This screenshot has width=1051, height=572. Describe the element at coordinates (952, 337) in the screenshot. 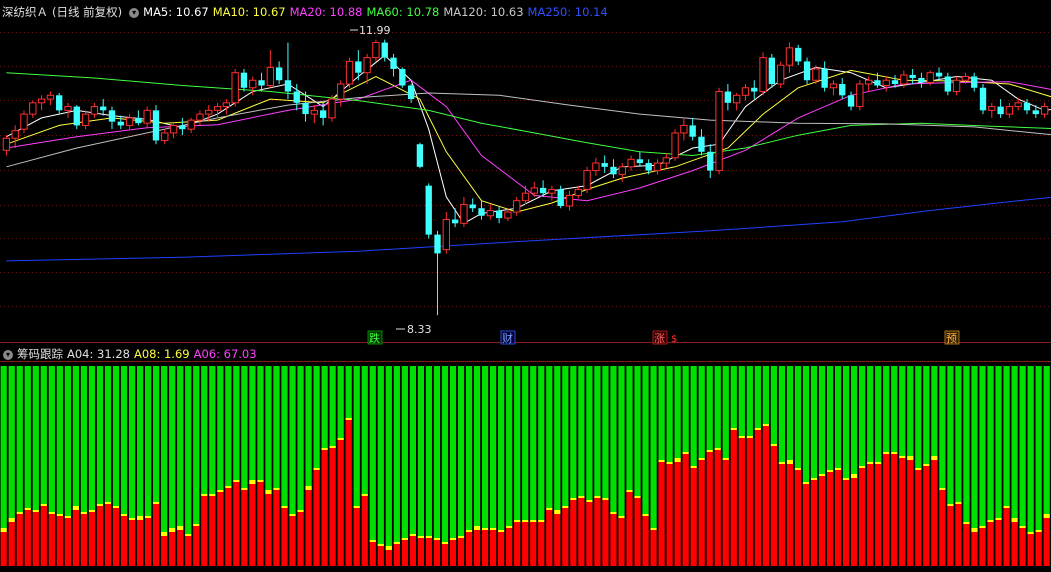

I see `event-flag-forecast: 预` at that location.